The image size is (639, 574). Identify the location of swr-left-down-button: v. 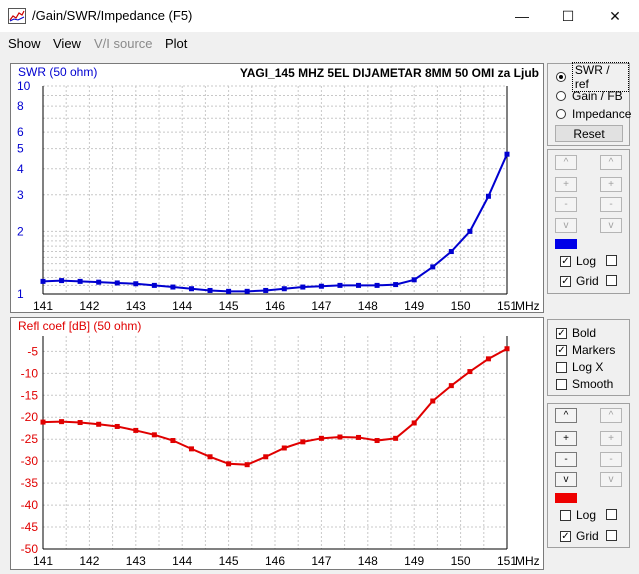
(566, 225).